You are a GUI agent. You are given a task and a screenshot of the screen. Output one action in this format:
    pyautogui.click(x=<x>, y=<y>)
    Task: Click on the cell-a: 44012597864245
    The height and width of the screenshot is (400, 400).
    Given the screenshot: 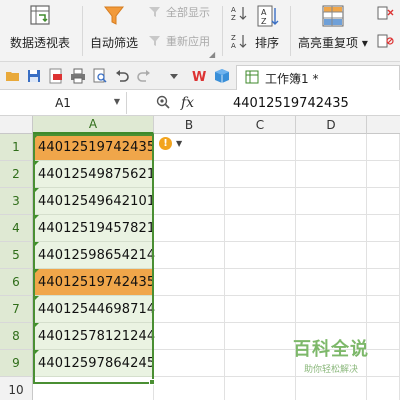 What is the action you would take?
    pyautogui.click(x=94, y=363)
    